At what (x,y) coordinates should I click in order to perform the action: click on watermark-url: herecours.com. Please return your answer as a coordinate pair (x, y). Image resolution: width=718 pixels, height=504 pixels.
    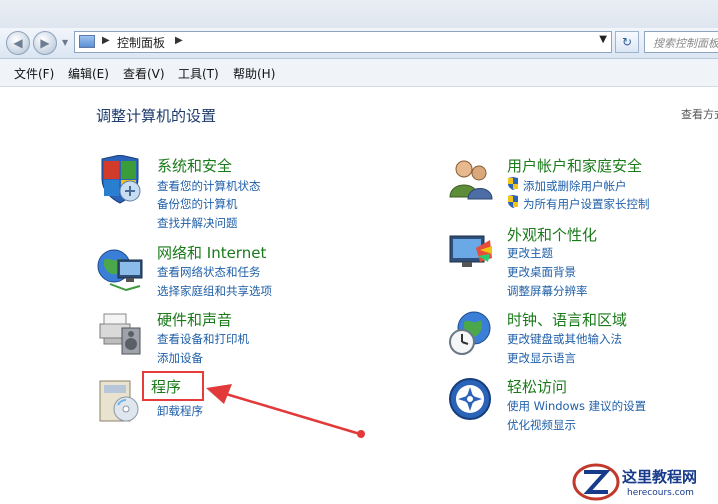
    Looking at the image, I should click on (660, 493).